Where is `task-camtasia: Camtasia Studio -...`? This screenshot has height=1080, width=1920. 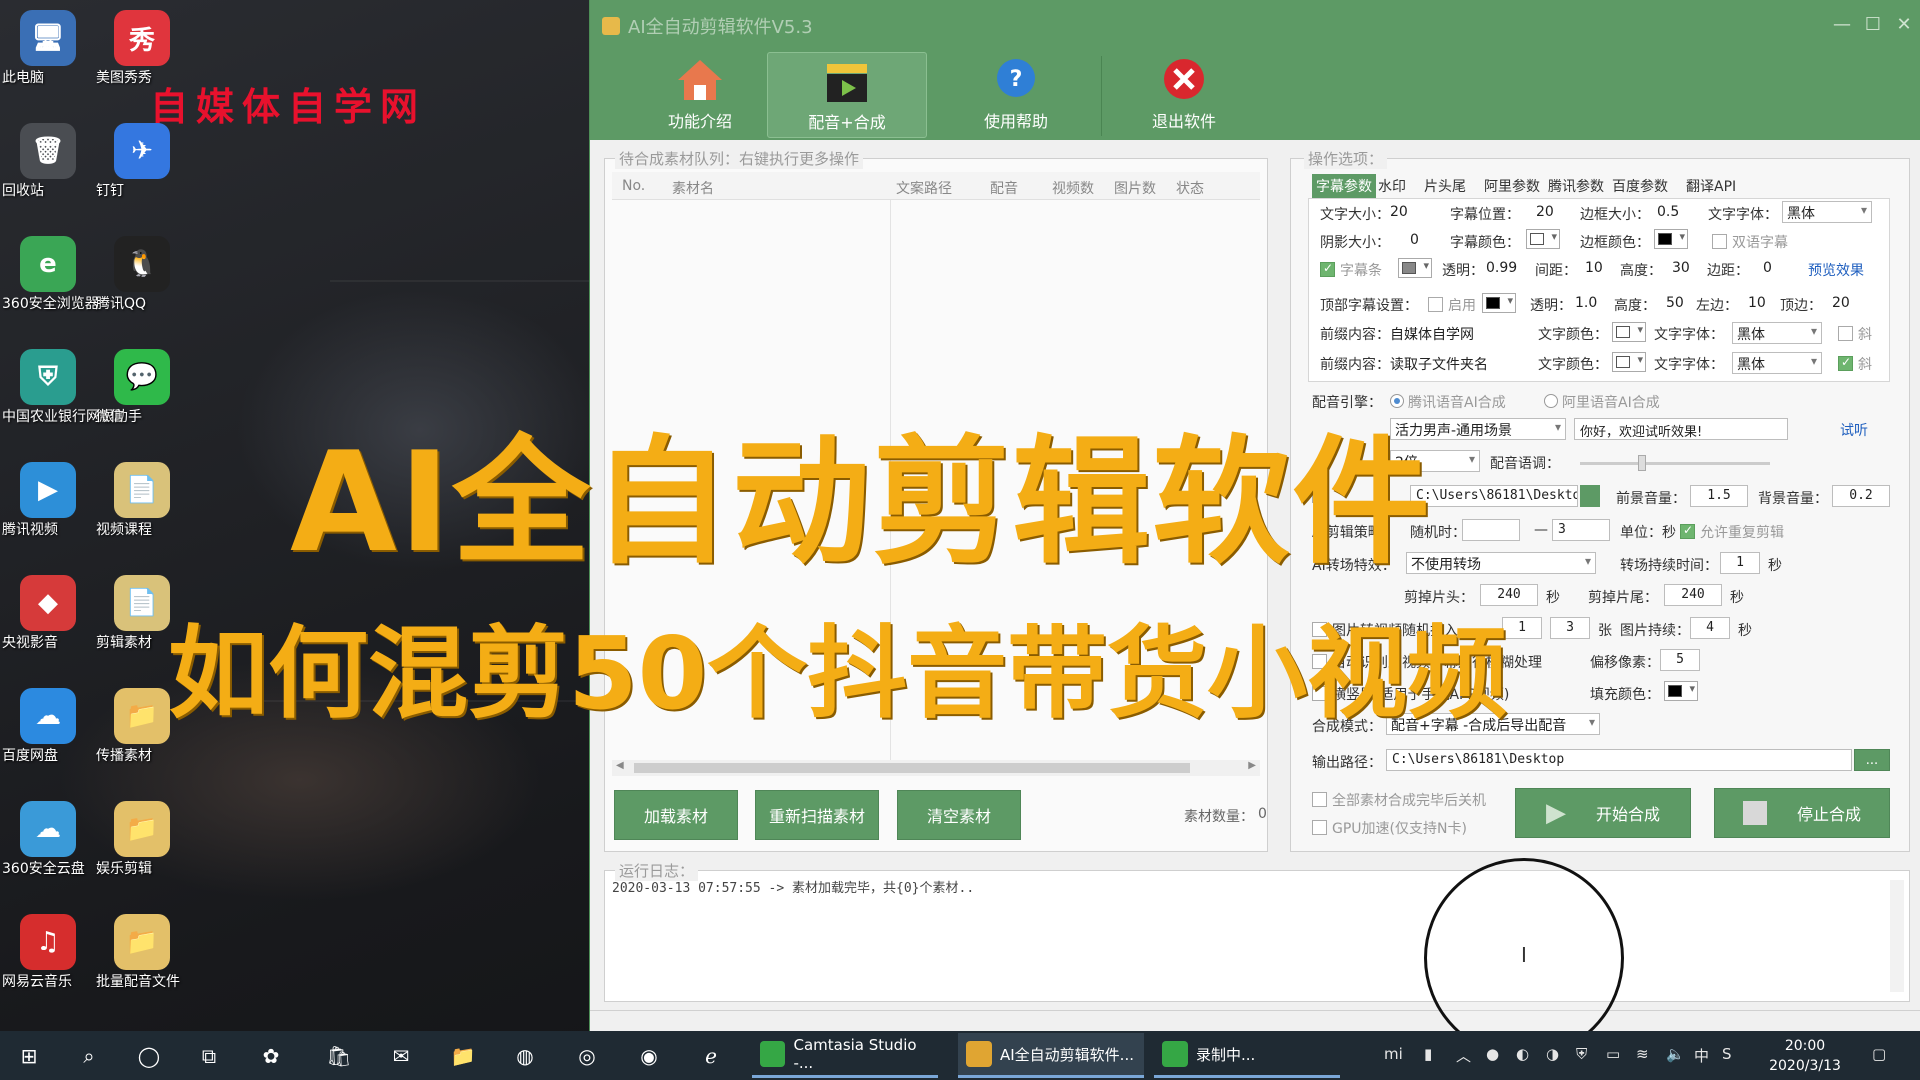
task-camtasia: Camtasia Studio -... is located at coordinates (845, 1055).